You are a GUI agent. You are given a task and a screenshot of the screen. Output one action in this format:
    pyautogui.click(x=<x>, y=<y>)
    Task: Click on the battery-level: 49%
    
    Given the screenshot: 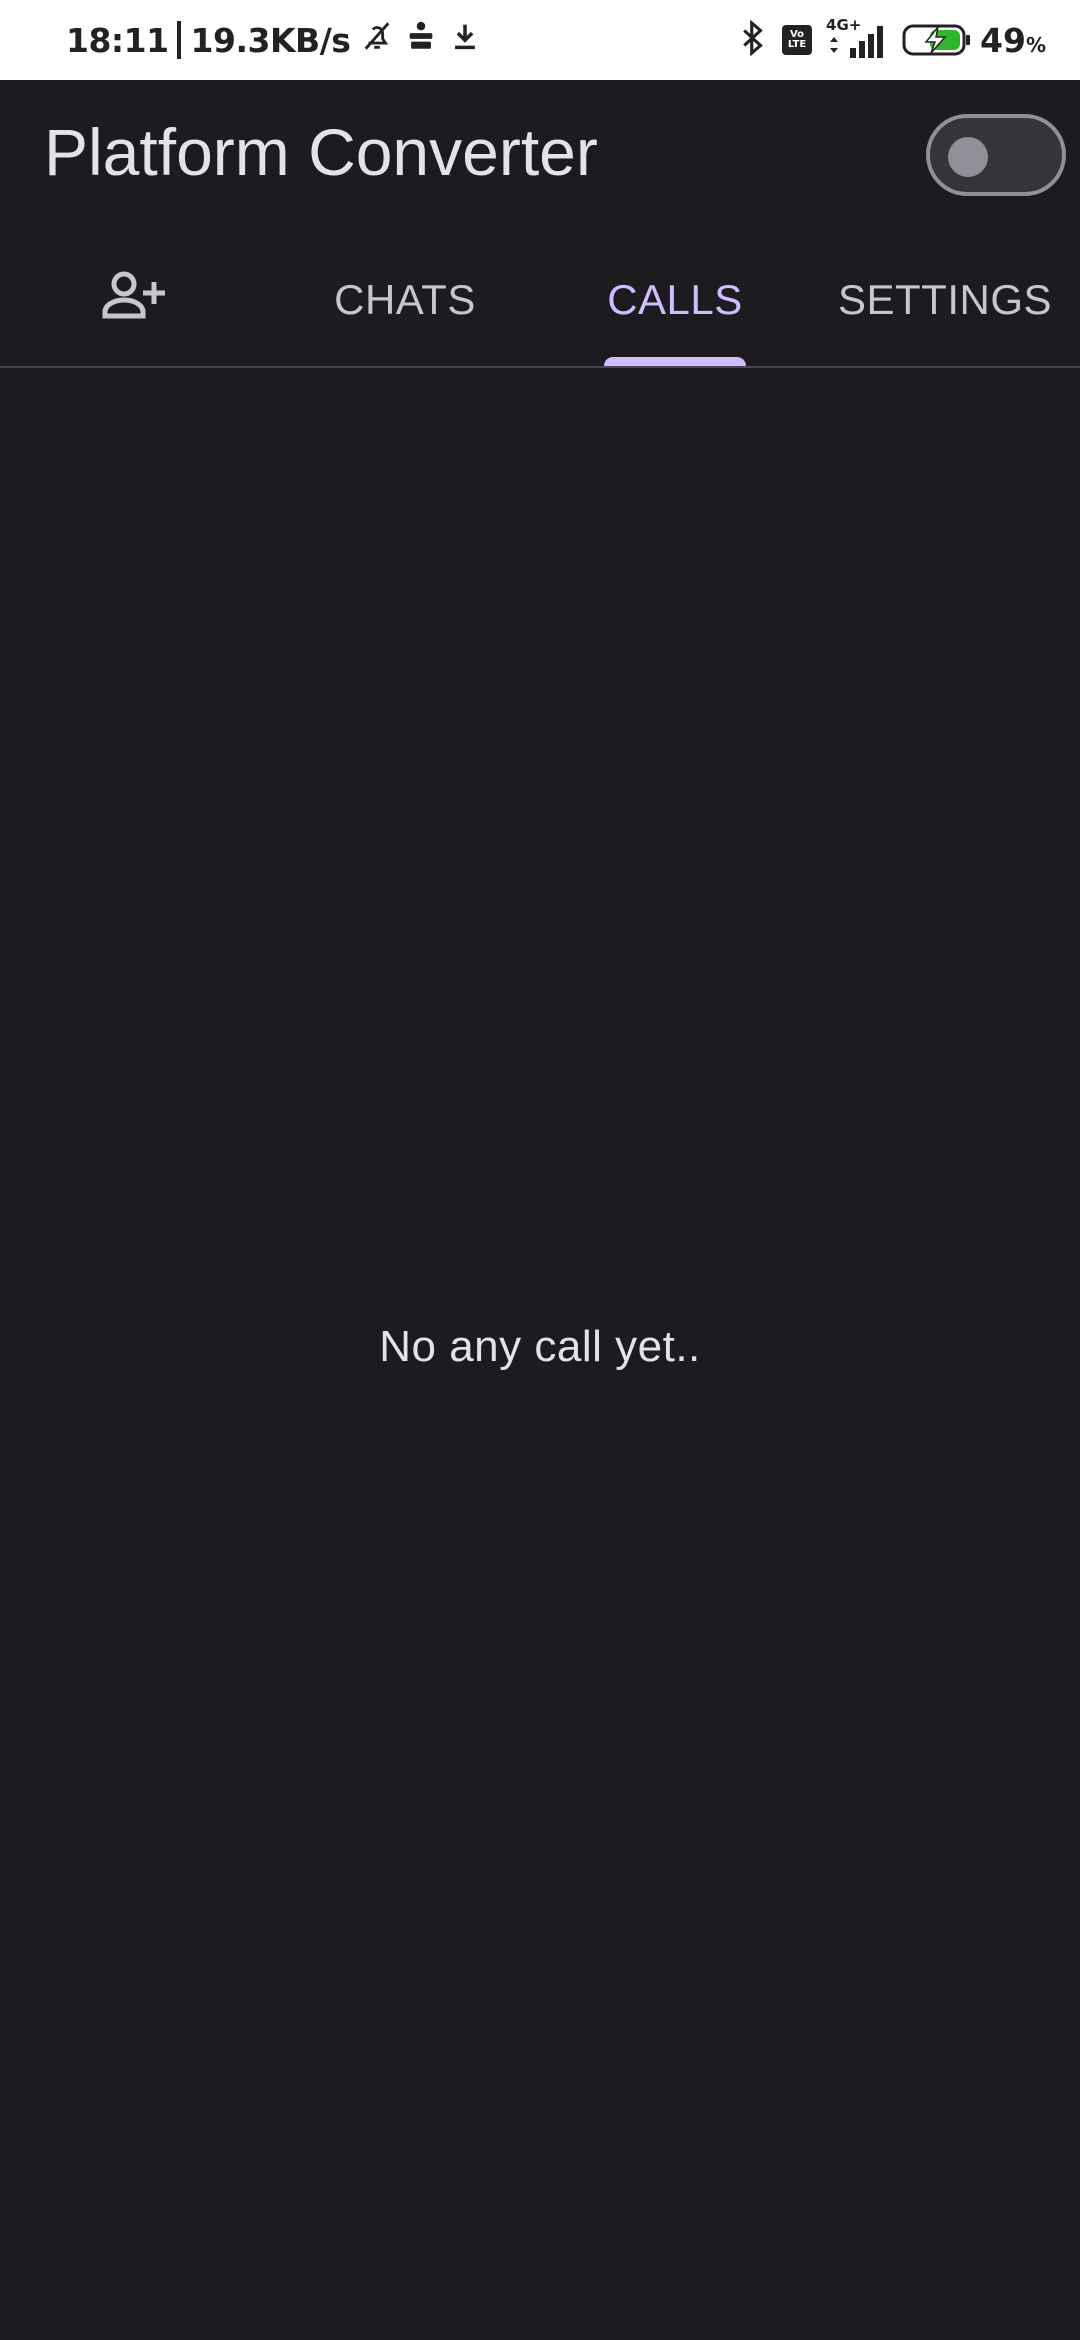 What is the action you would take?
    pyautogui.click(x=1013, y=40)
    